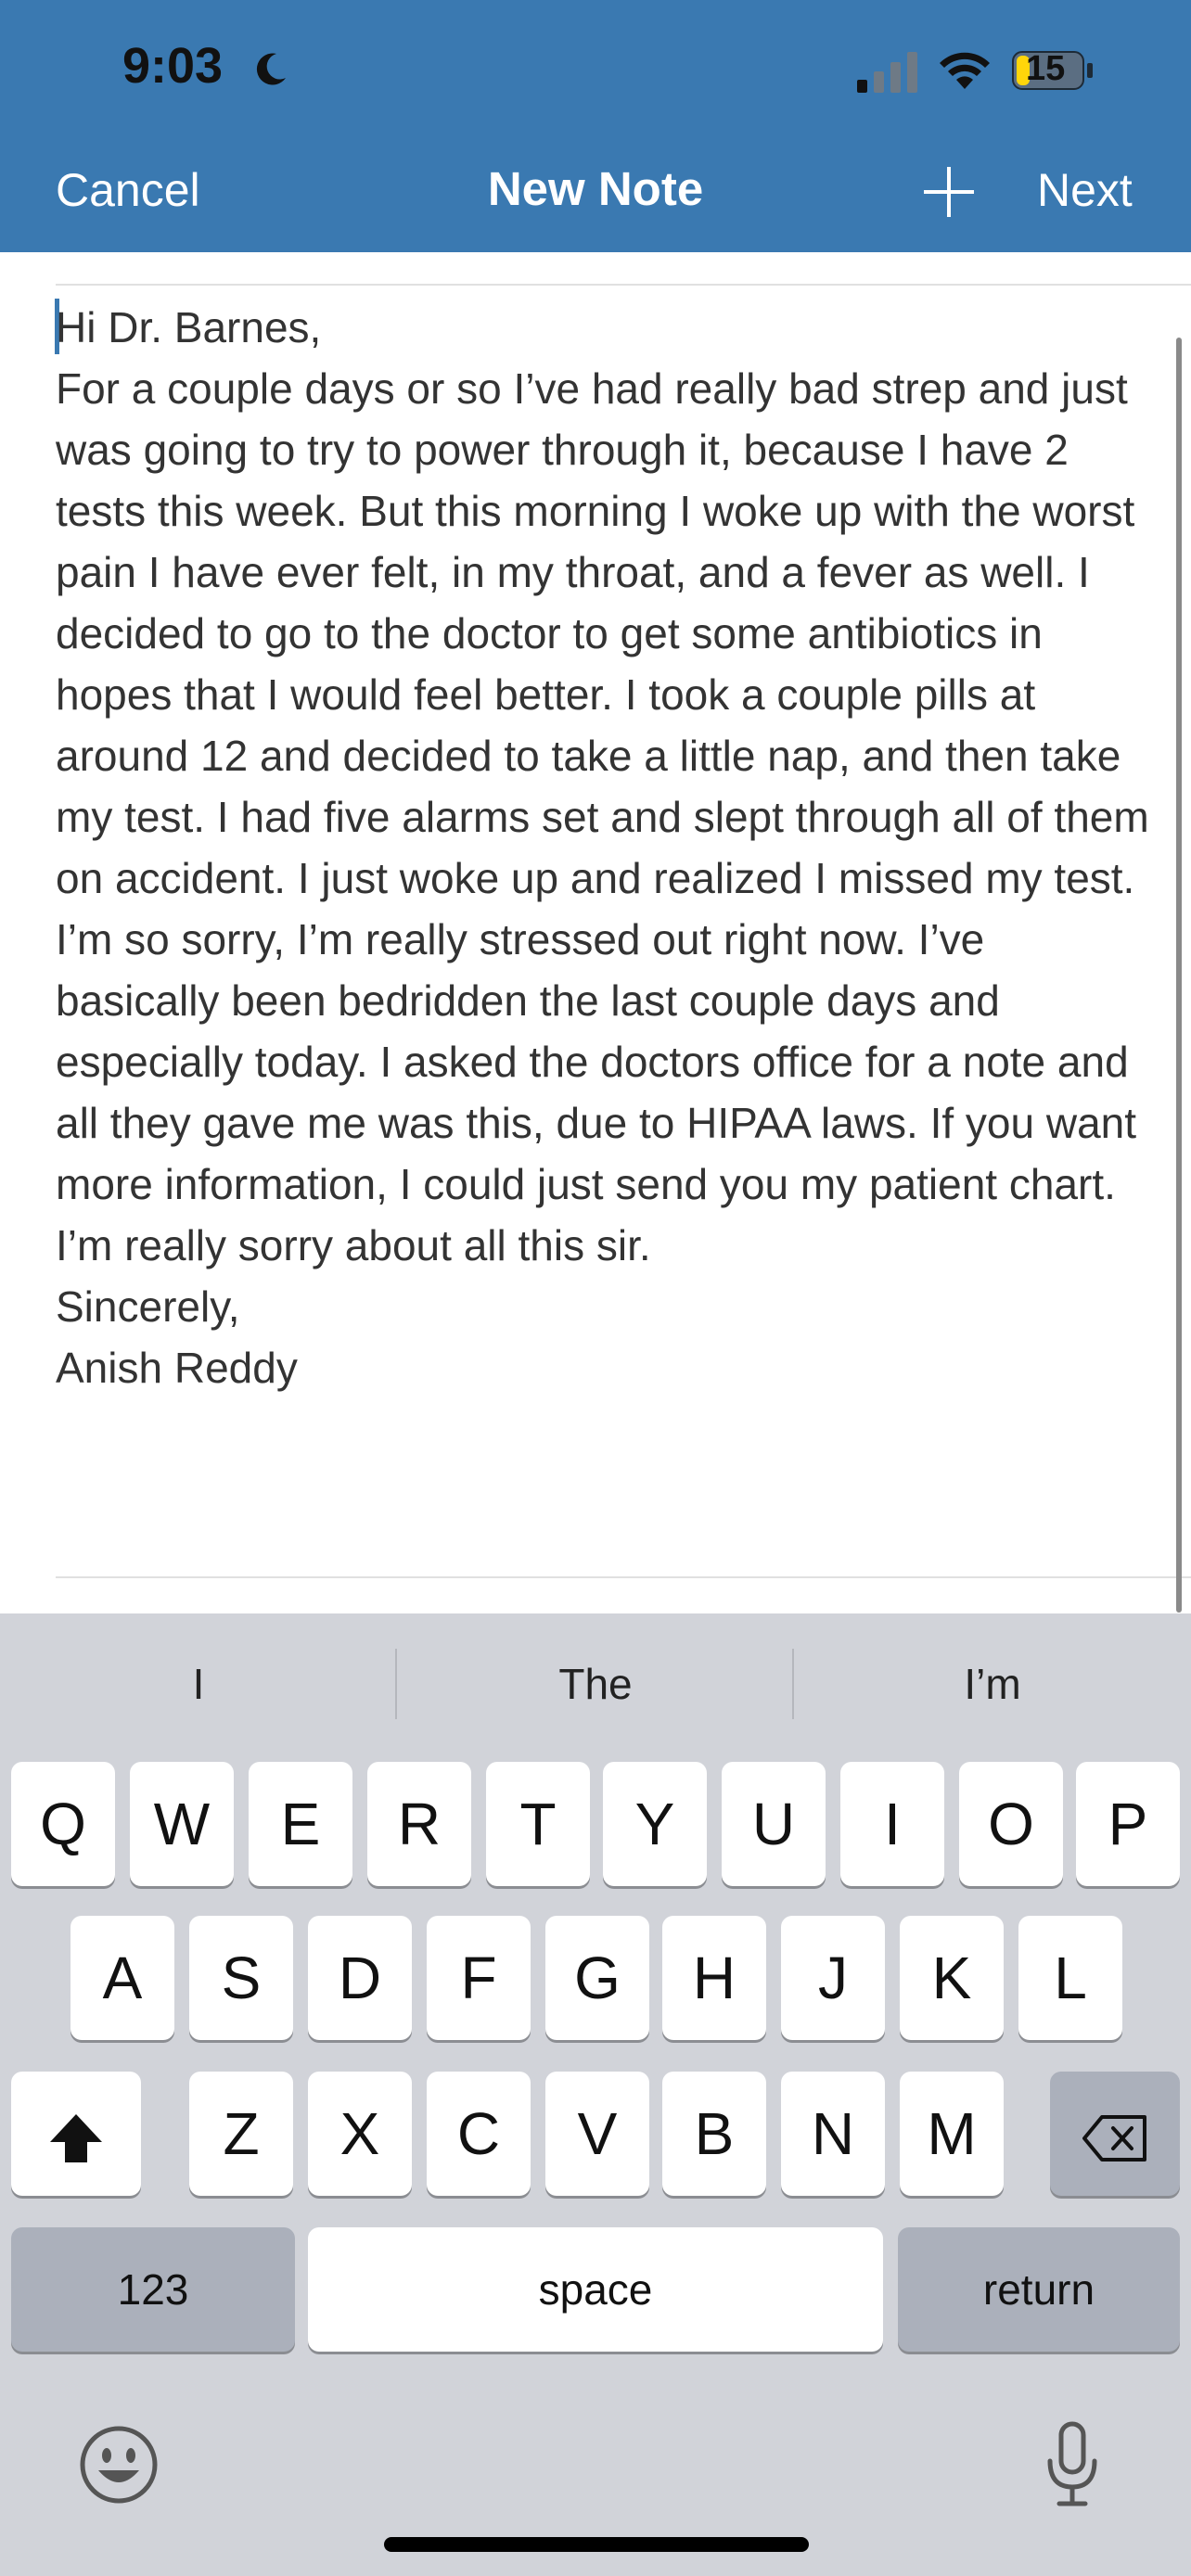  Describe the element at coordinates (1072, 2464) in the screenshot. I see `microphone-icon` at that location.